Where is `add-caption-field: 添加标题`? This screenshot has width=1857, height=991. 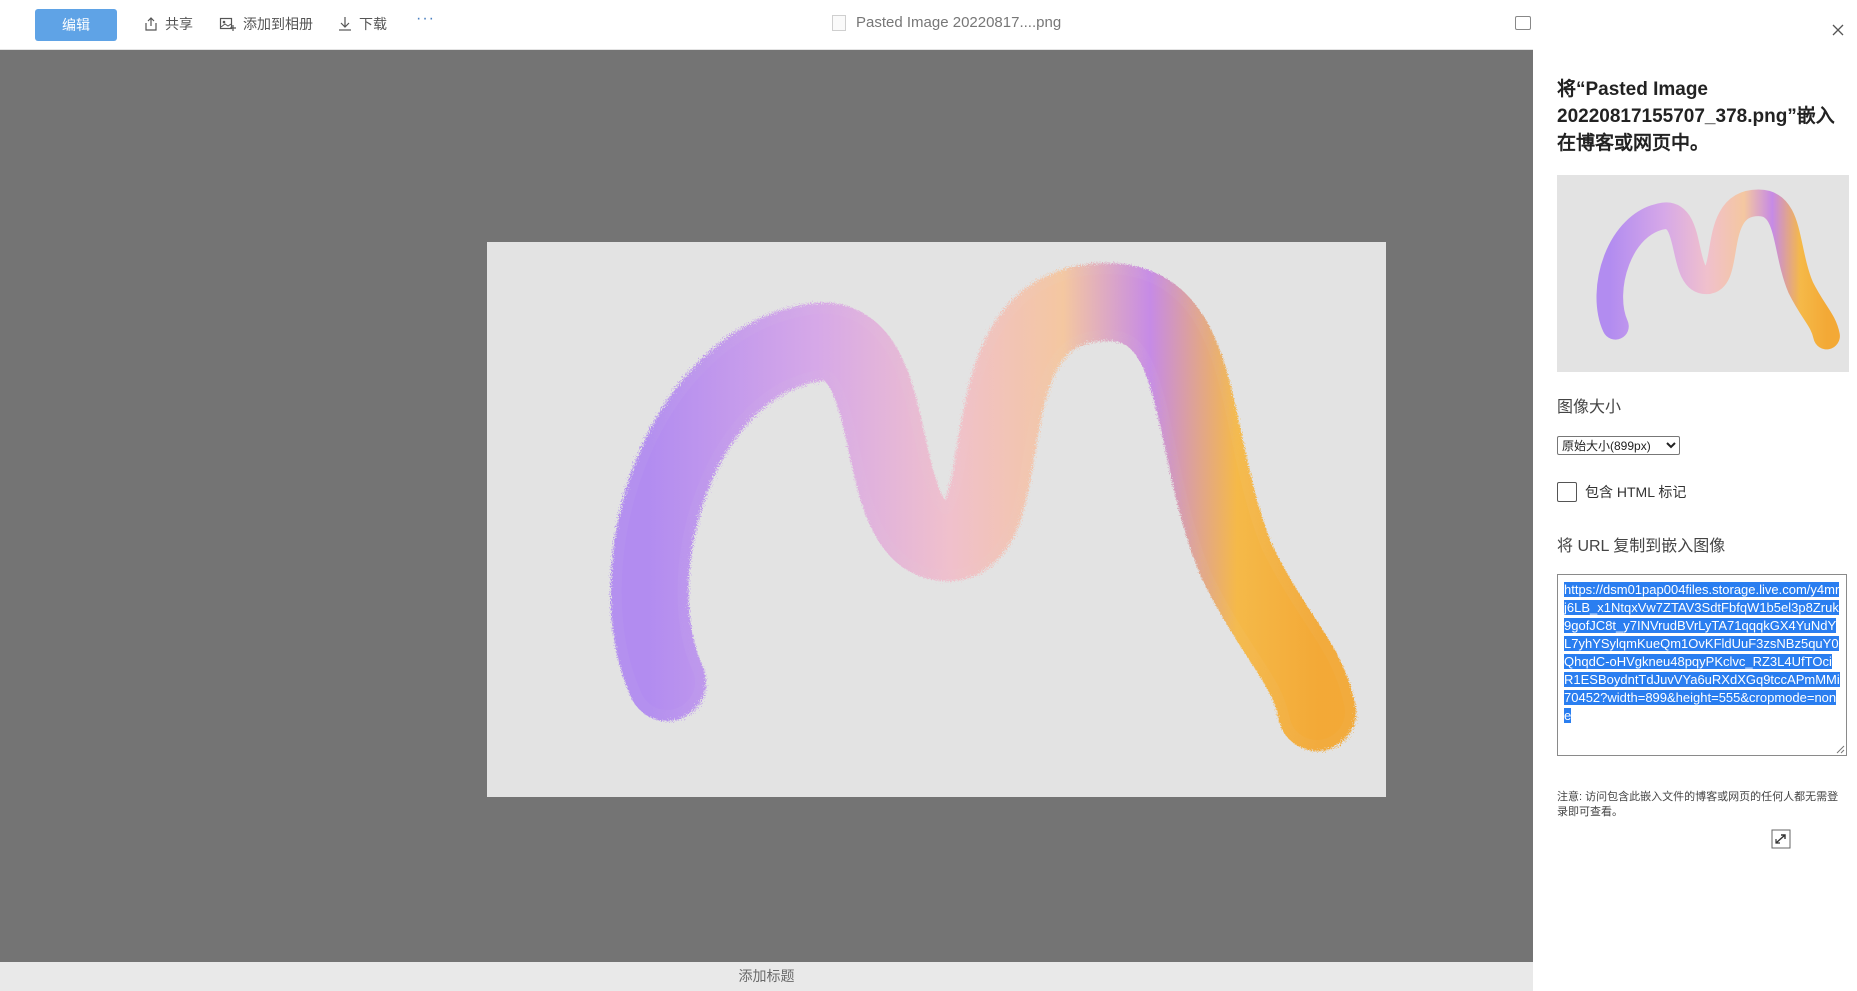 add-caption-field: 添加标题 is located at coordinates (766, 976).